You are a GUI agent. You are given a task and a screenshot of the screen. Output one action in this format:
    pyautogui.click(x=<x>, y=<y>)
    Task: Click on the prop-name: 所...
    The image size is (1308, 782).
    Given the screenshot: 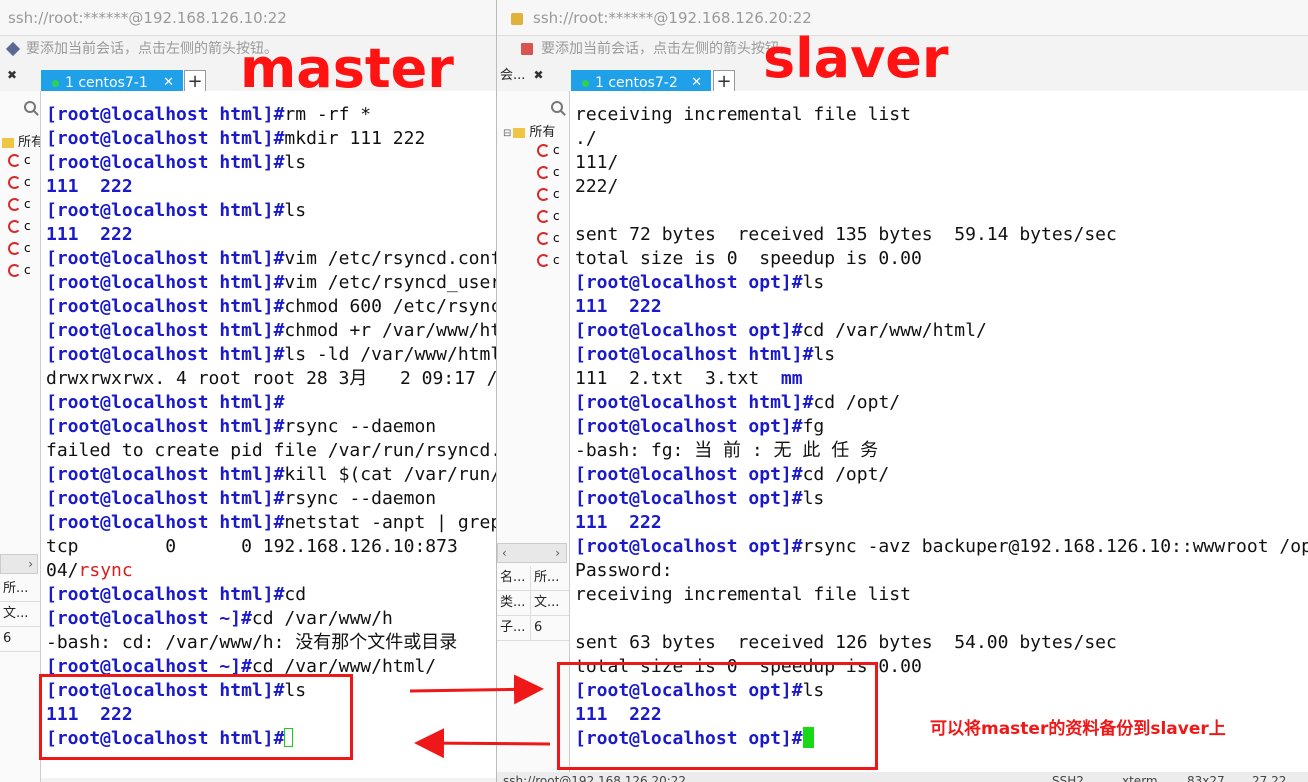 What is the action you would take?
    pyautogui.click(x=16, y=588)
    